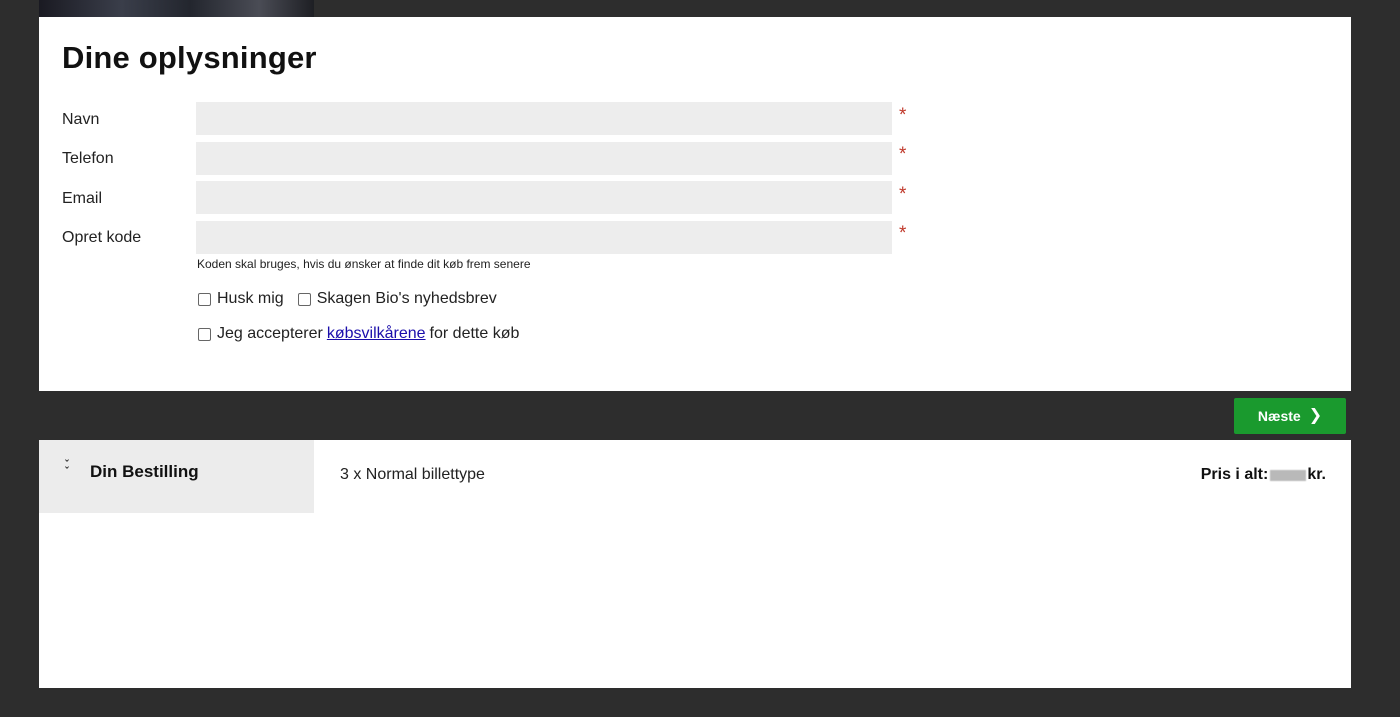 Image resolution: width=1400 pixels, height=717 pixels. I want to click on order-total: Pris i alt: kr., so click(1263, 475).